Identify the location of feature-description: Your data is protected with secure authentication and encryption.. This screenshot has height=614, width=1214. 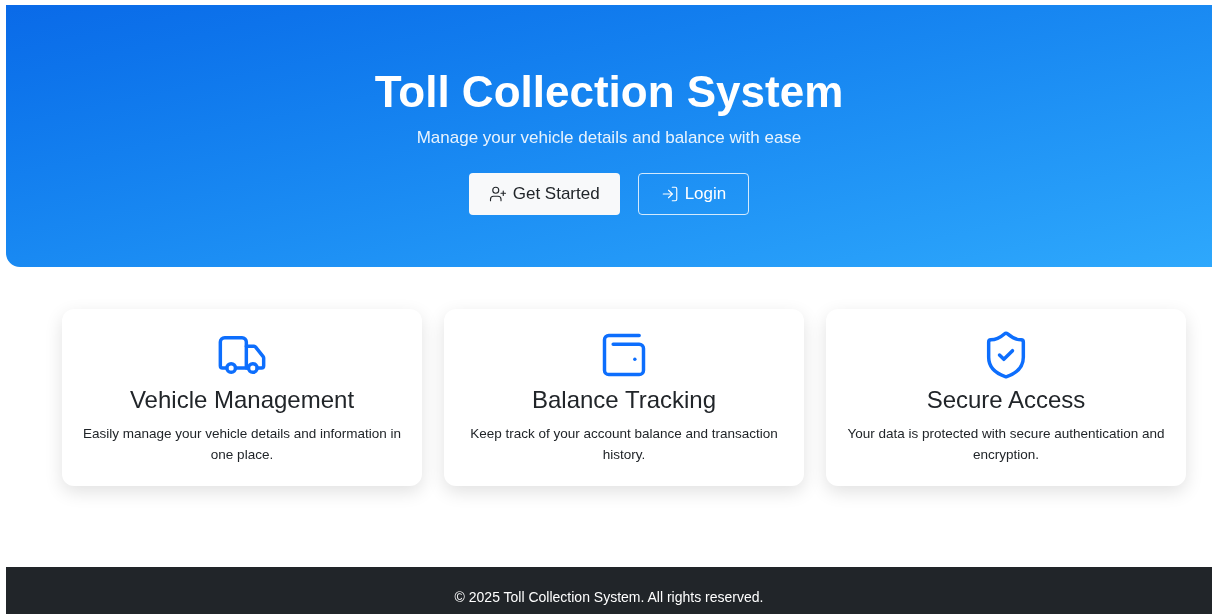
(1006, 444).